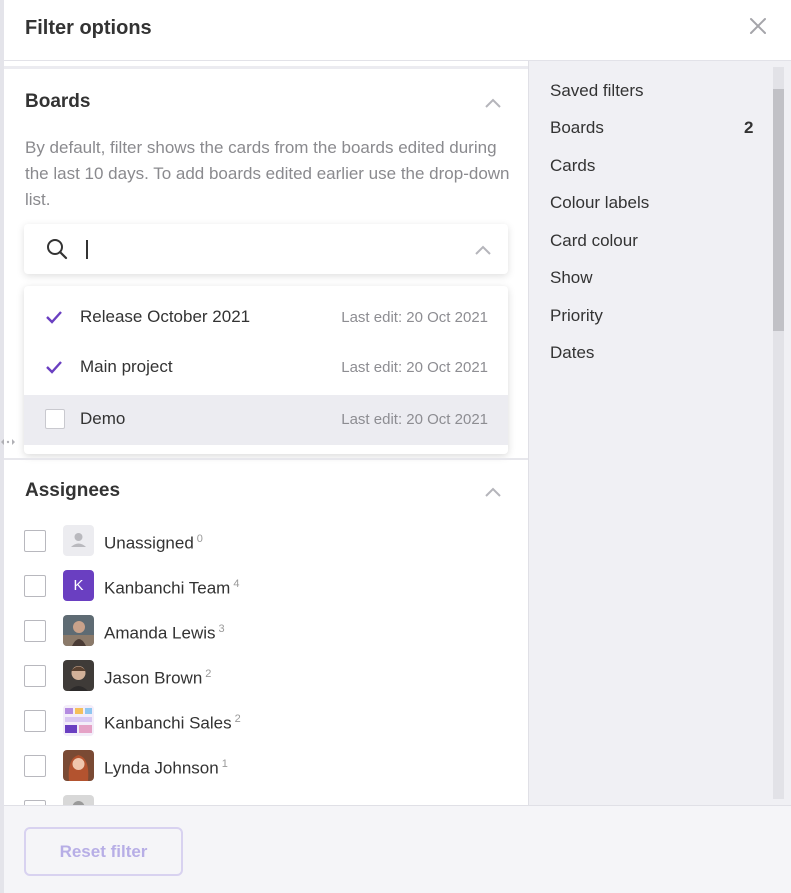  Describe the element at coordinates (160, 633) in the screenshot. I see `assignee-name: Amanda Lewis` at that location.